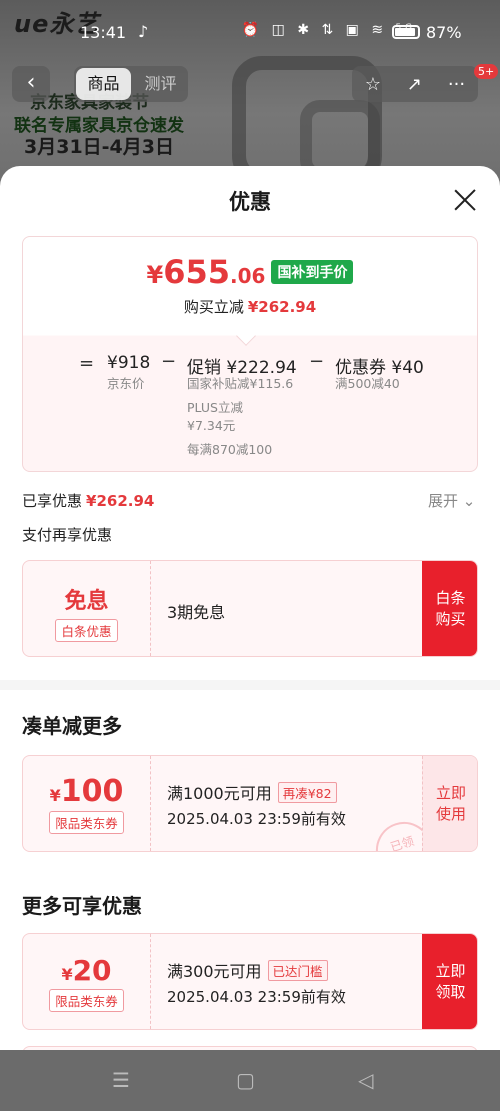 Image resolution: width=500 pixels, height=1111 pixels. I want to click on coupon-left: ¥100 限品类东券, so click(87, 803).